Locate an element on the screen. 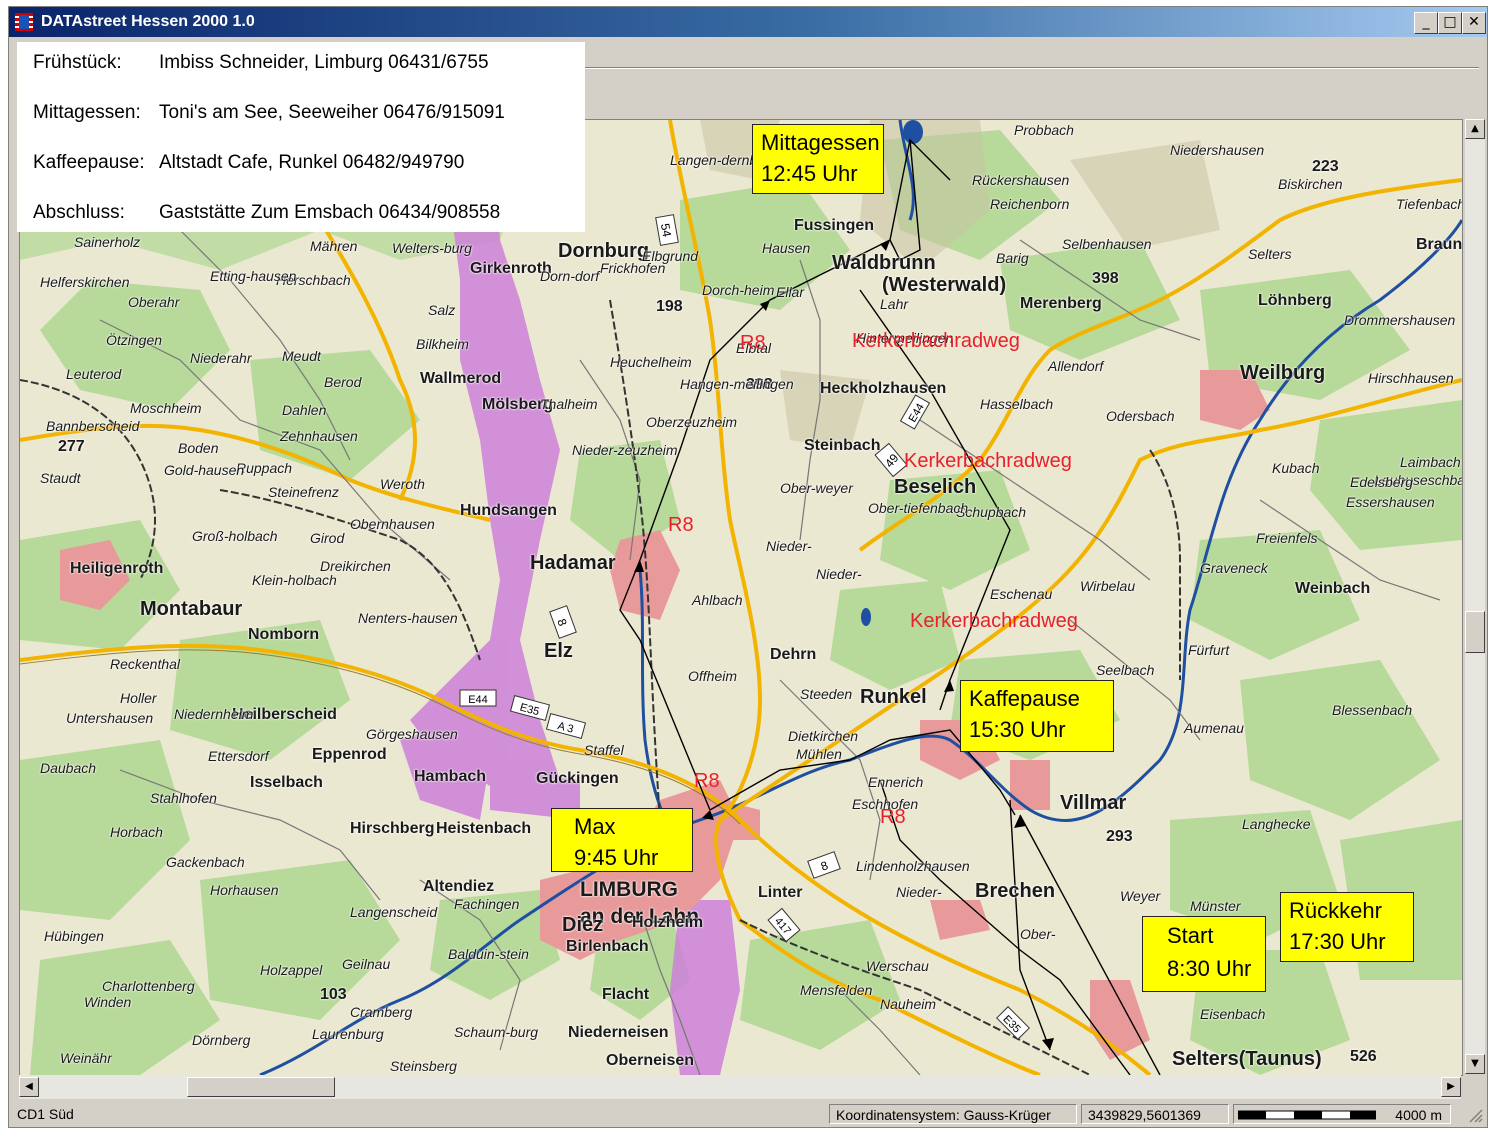 The width and height of the screenshot is (1491, 1129). place-steinsberg: Steinsberg is located at coordinates (423, 1066).